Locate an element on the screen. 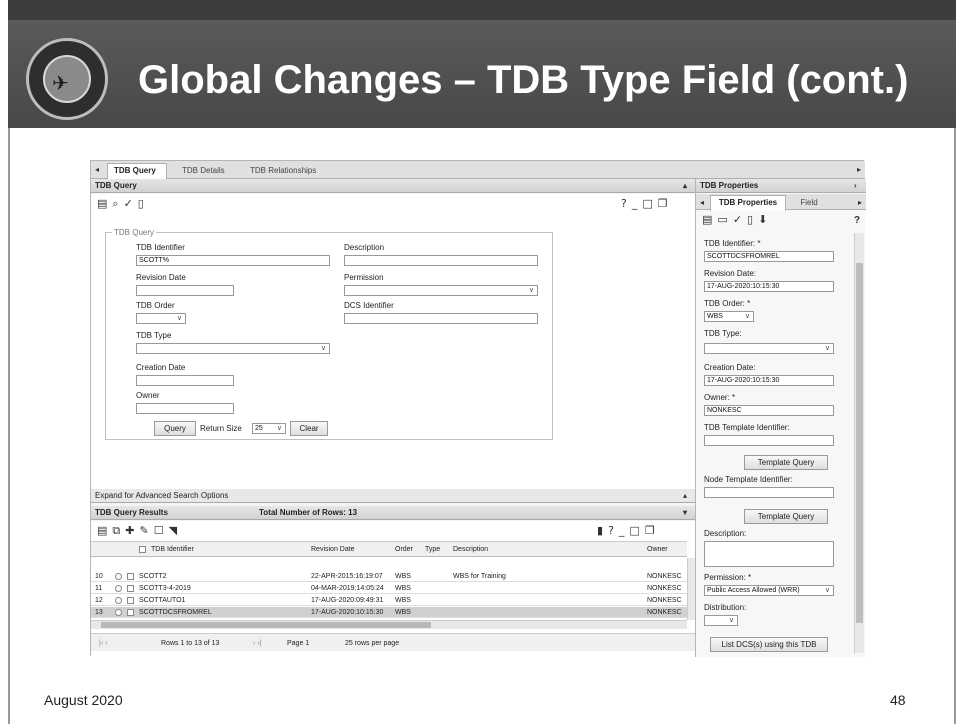 Image resolution: width=964 pixels, height=724 pixels. col-tdb-identifier: TDB Identifier is located at coordinates (226, 549).